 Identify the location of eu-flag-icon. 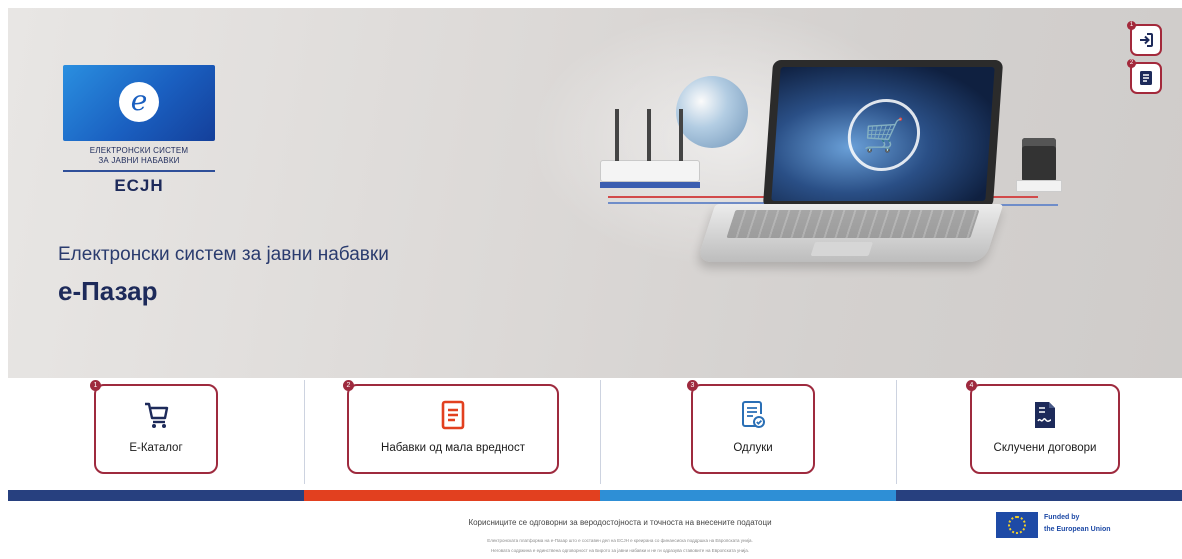
(1017, 525).